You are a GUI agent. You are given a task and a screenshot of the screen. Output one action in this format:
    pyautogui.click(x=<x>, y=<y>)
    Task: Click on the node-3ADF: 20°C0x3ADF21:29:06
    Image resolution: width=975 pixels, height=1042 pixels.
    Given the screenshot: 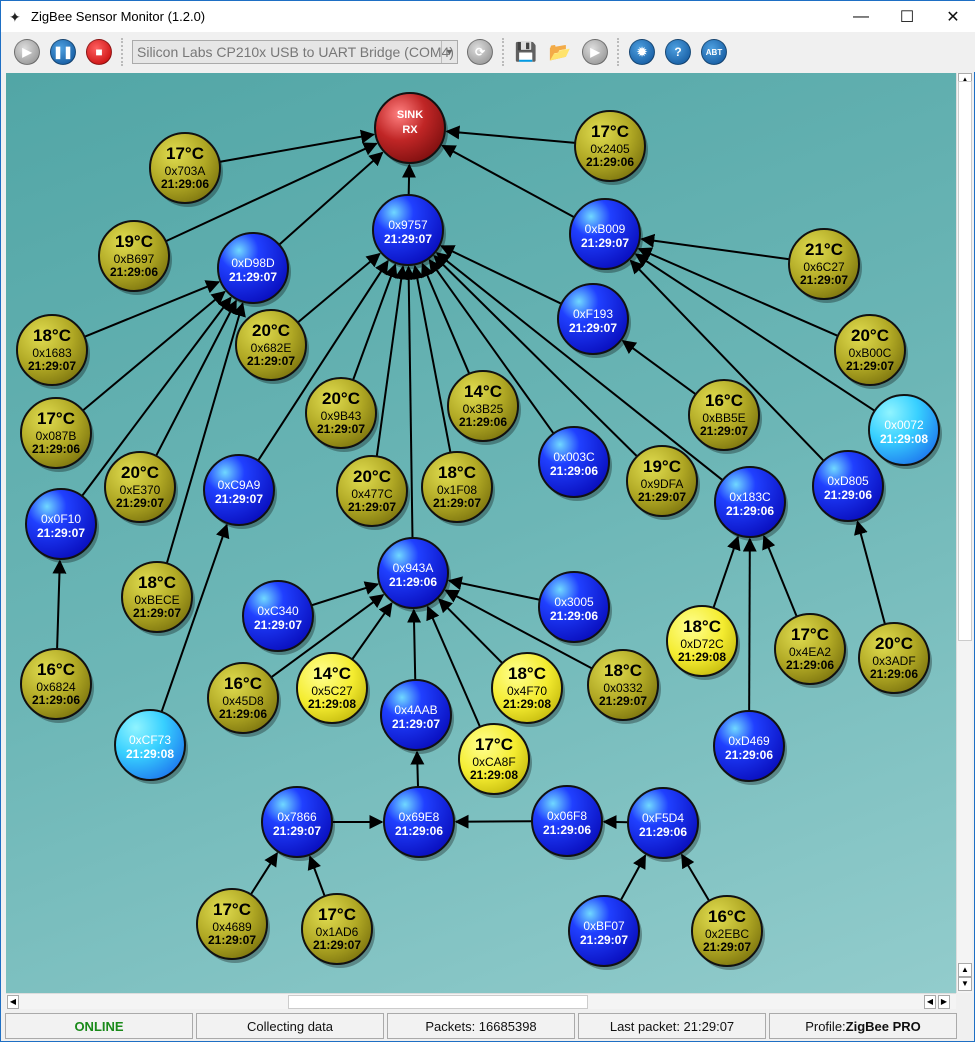 What is the action you would take?
    pyautogui.click(x=895, y=659)
    